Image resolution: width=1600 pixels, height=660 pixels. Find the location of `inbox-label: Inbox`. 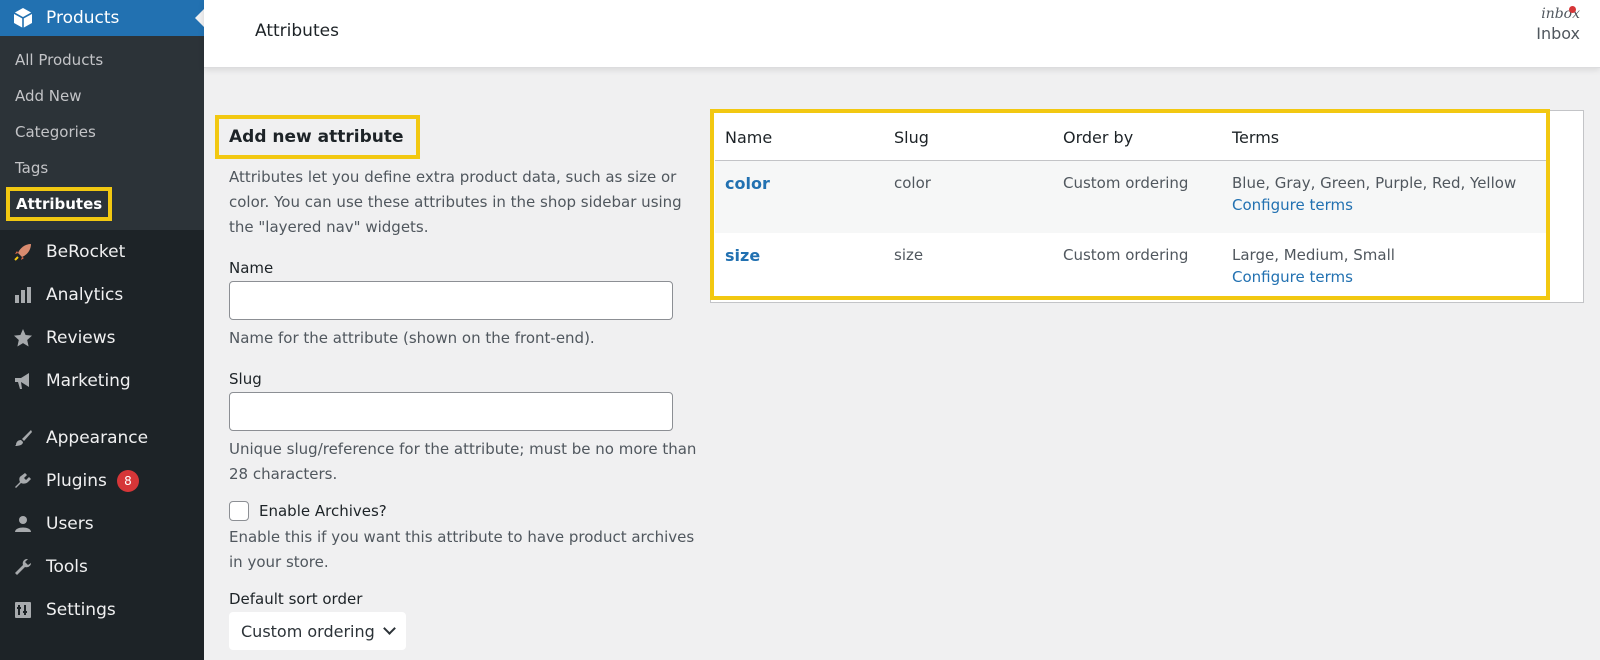

inbox-label: Inbox is located at coordinates (1558, 33).